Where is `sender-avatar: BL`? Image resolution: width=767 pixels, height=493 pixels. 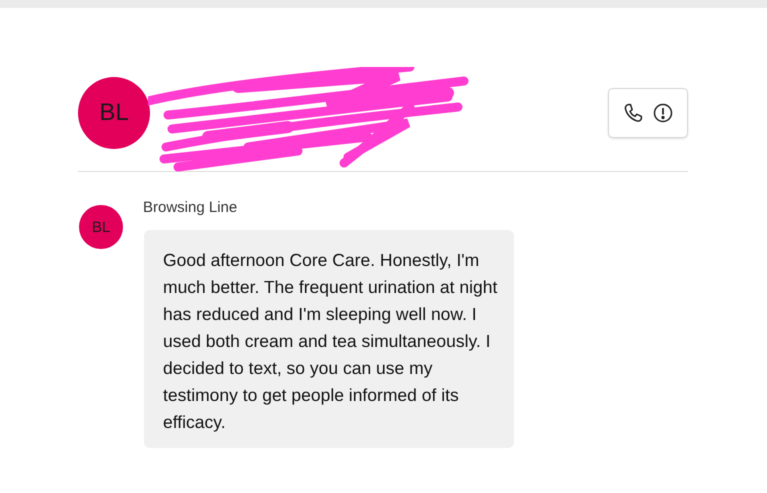
sender-avatar: BL is located at coordinates (101, 227).